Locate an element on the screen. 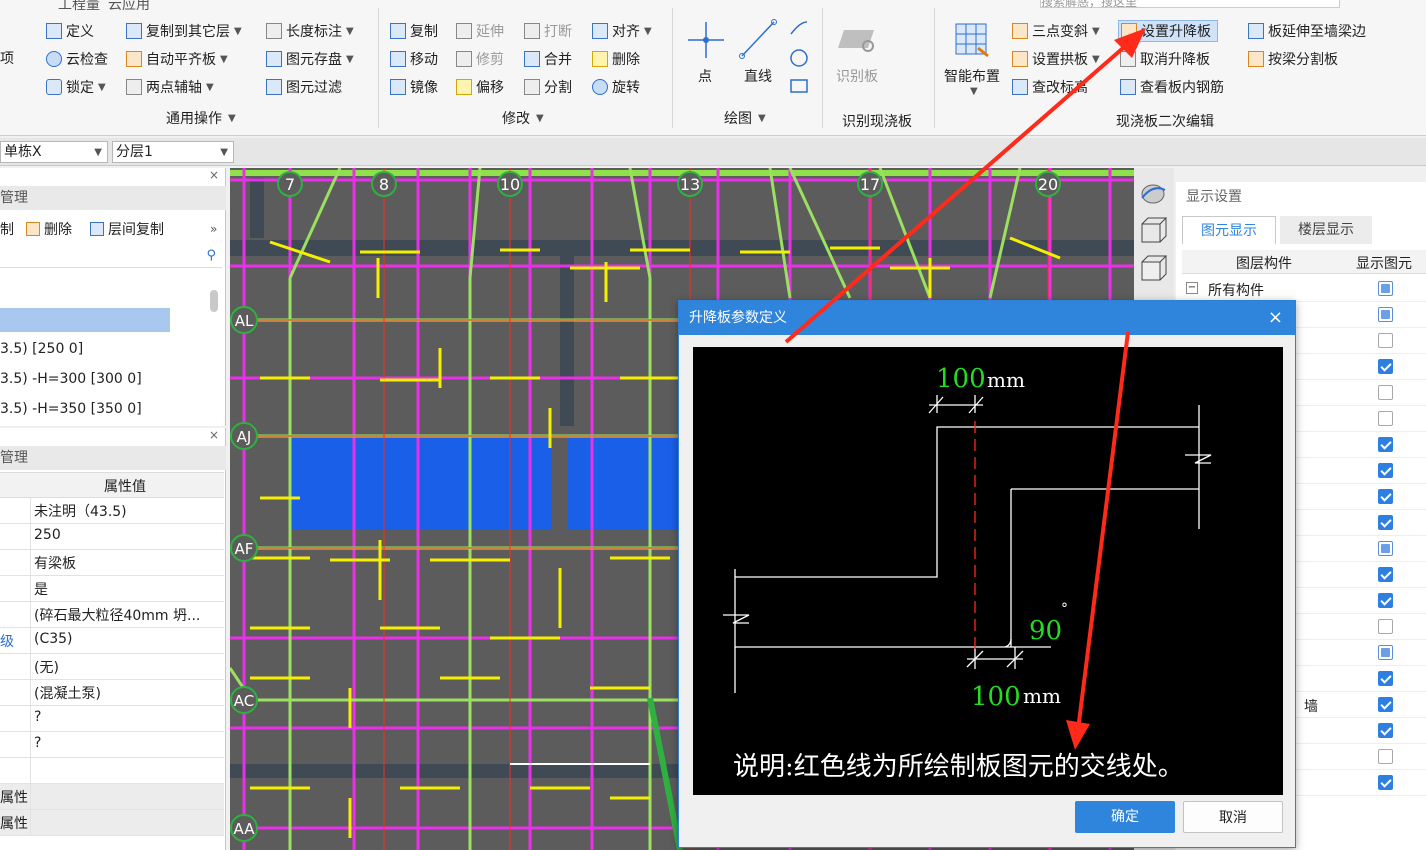 This screenshot has width=1426, height=850. property-row: 属性 is located at coordinates (112, 823).